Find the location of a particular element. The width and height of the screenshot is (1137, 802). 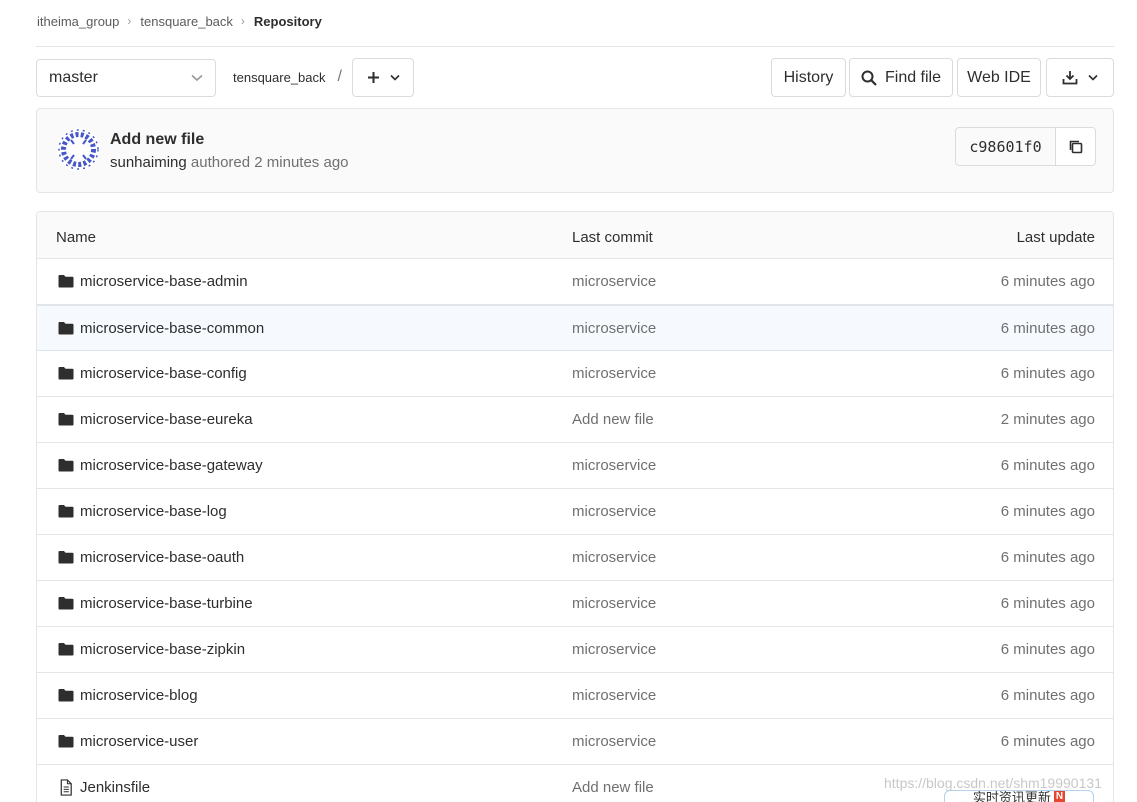

find-file-button: Find file is located at coordinates (901, 77).